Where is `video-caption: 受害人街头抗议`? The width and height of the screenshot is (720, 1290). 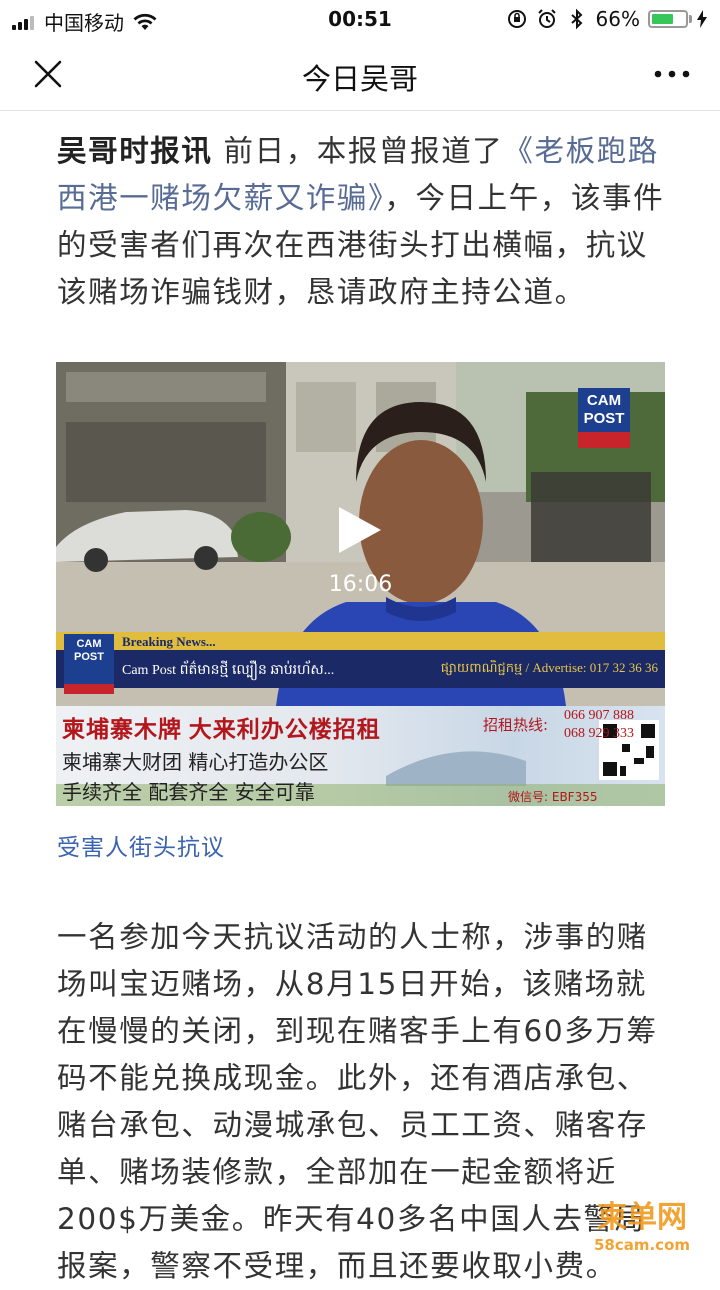 video-caption: 受害人街头抗议 is located at coordinates (141, 848).